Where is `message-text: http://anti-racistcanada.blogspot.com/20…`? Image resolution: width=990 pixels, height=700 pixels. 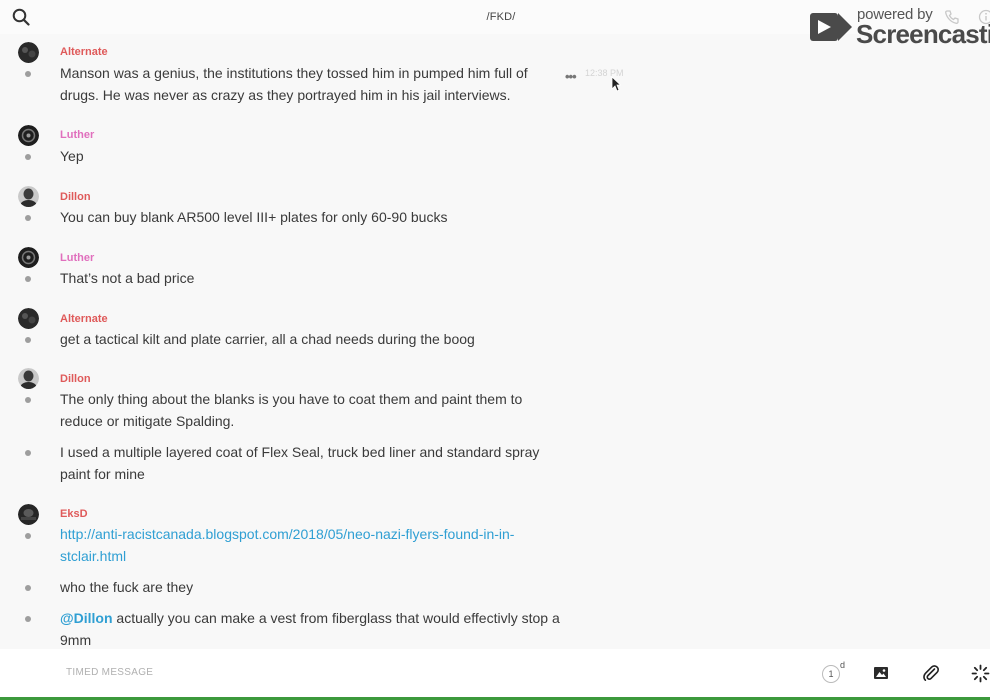
message-text: http://anti-racistcanada.blogspot.com/20… is located at coordinates (310, 545).